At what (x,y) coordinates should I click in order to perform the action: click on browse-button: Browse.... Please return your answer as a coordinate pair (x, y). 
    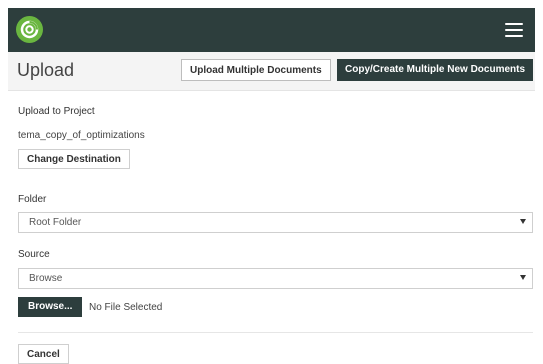
    Looking at the image, I should click on (50, 307).